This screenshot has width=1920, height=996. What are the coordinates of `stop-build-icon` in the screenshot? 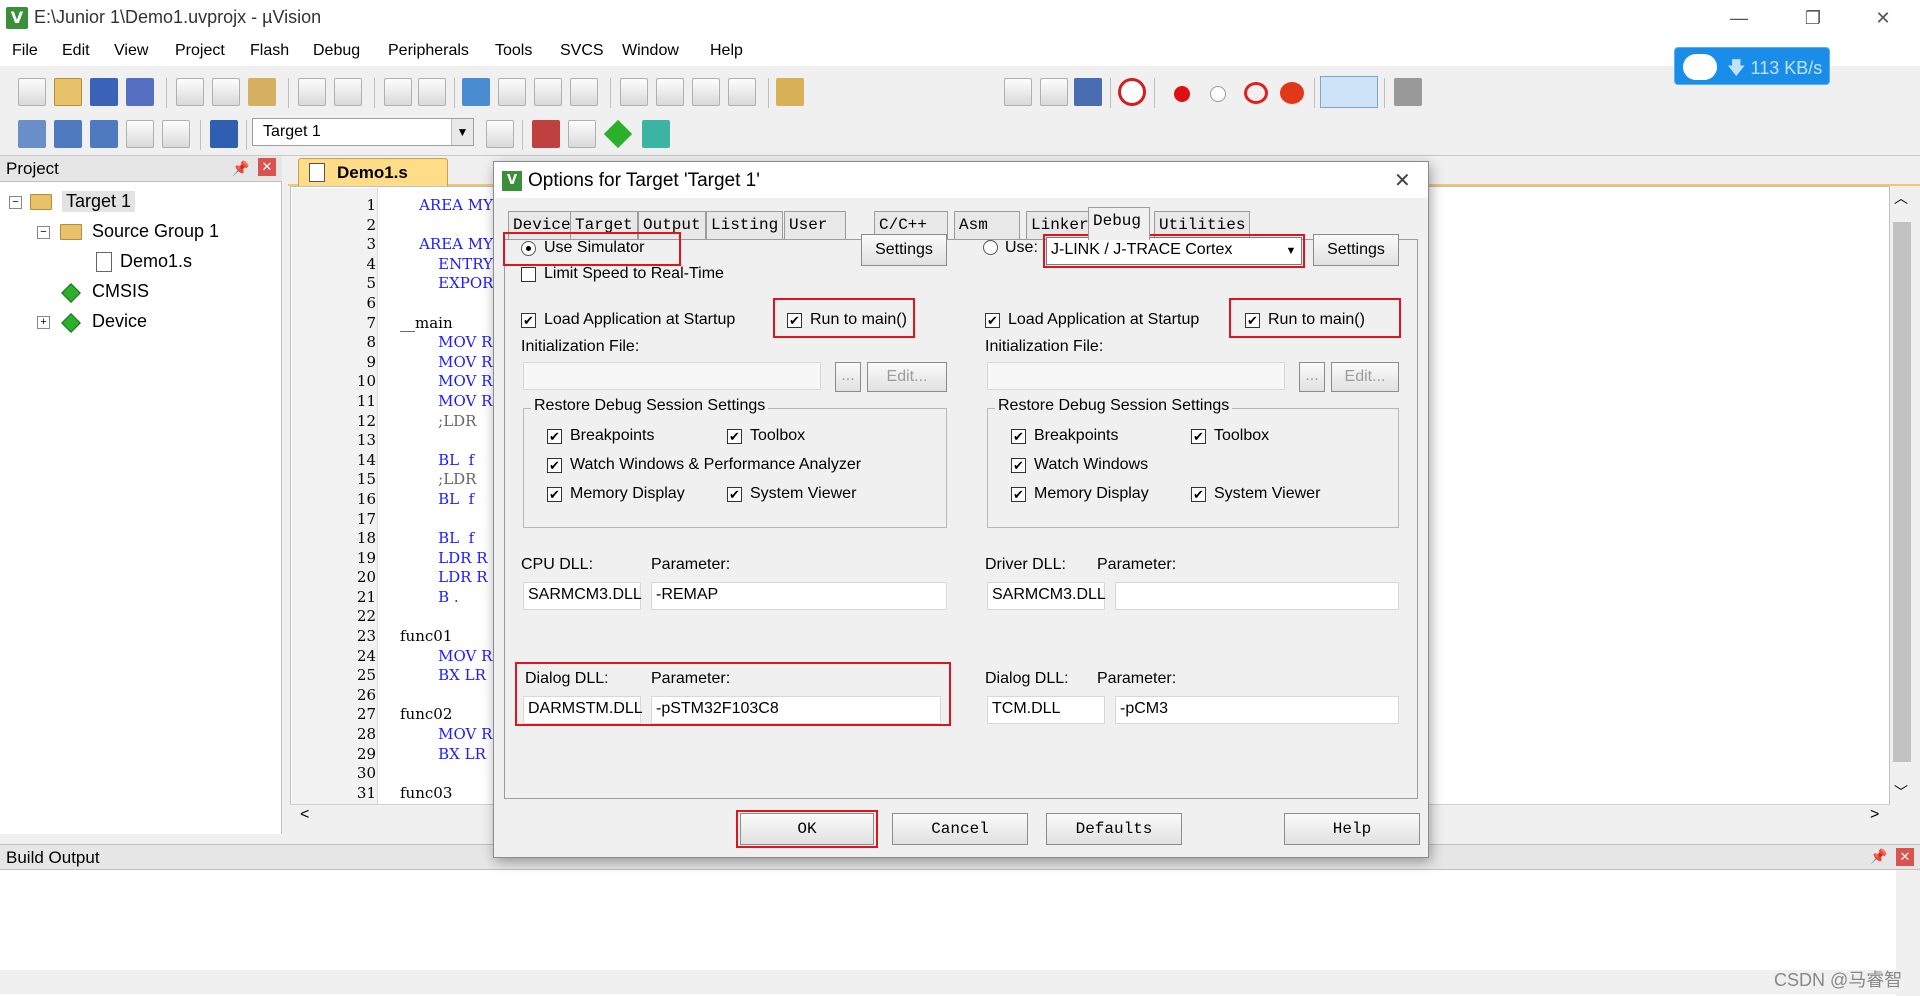 It's located at (176, 134).